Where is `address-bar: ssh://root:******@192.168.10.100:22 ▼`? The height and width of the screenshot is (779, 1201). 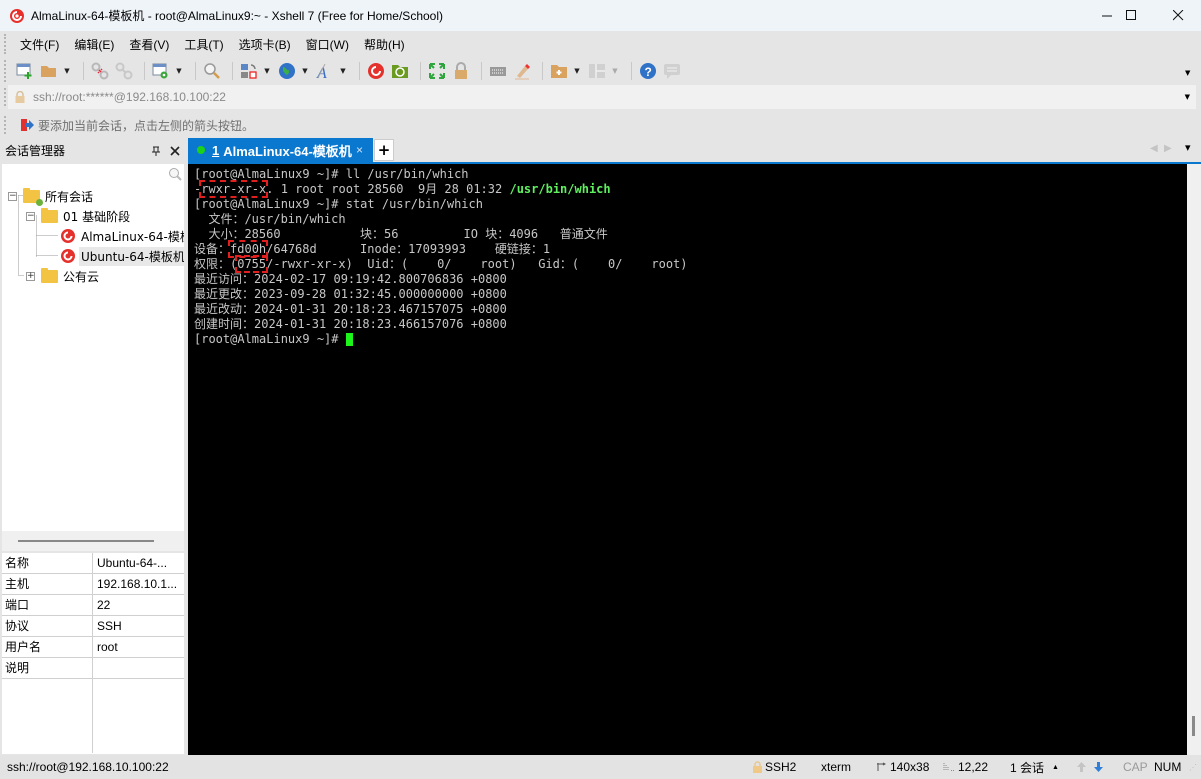
address-bar: ssh://root:******@192.168.10.100:22 ▼ is located at coordinates (602, 97).